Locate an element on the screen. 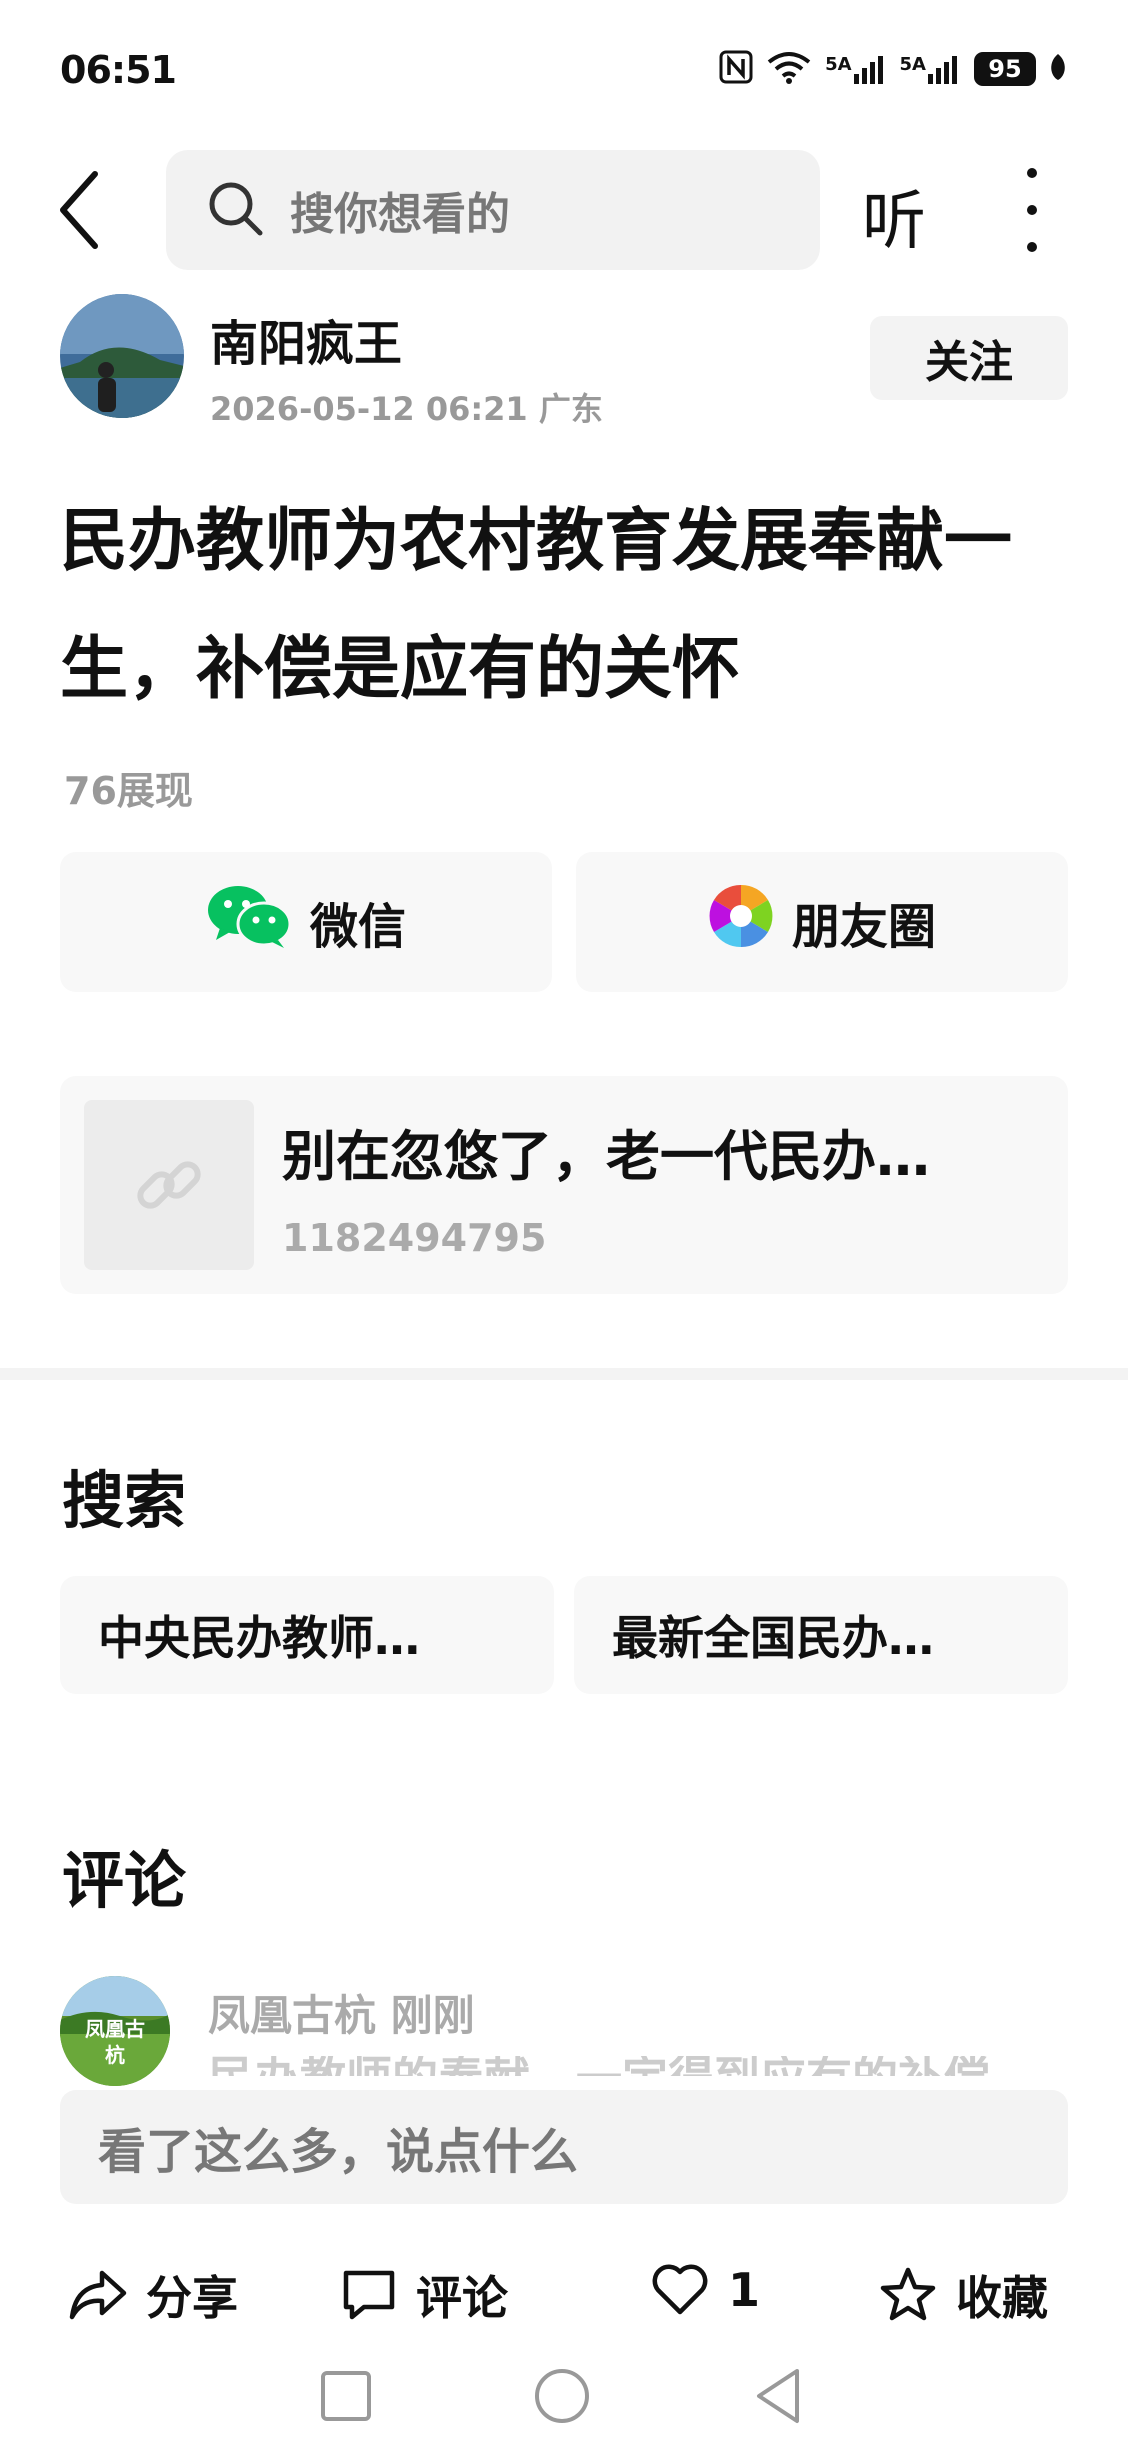  circle-icon is located at coordinates (562, 2396).